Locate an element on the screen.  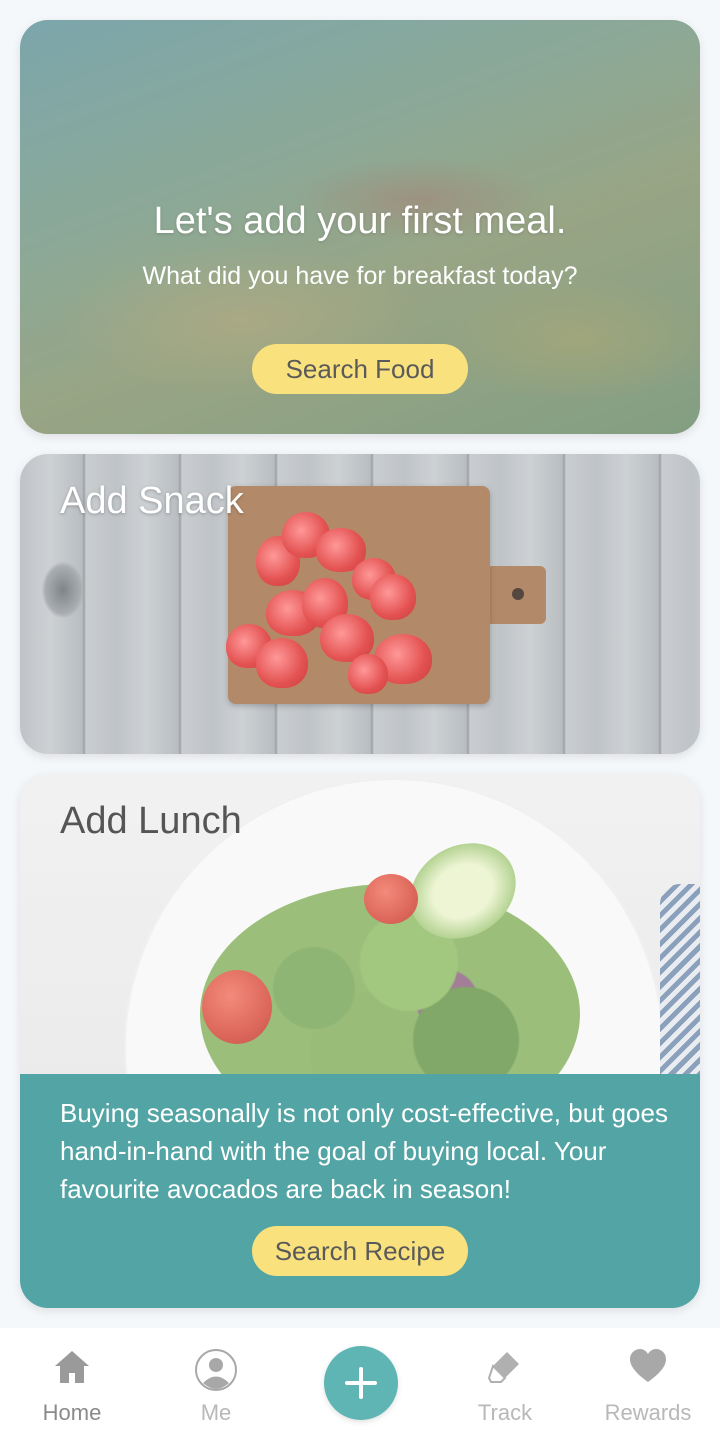
nav-label-home: Home is located at coordinates (72, 1412).